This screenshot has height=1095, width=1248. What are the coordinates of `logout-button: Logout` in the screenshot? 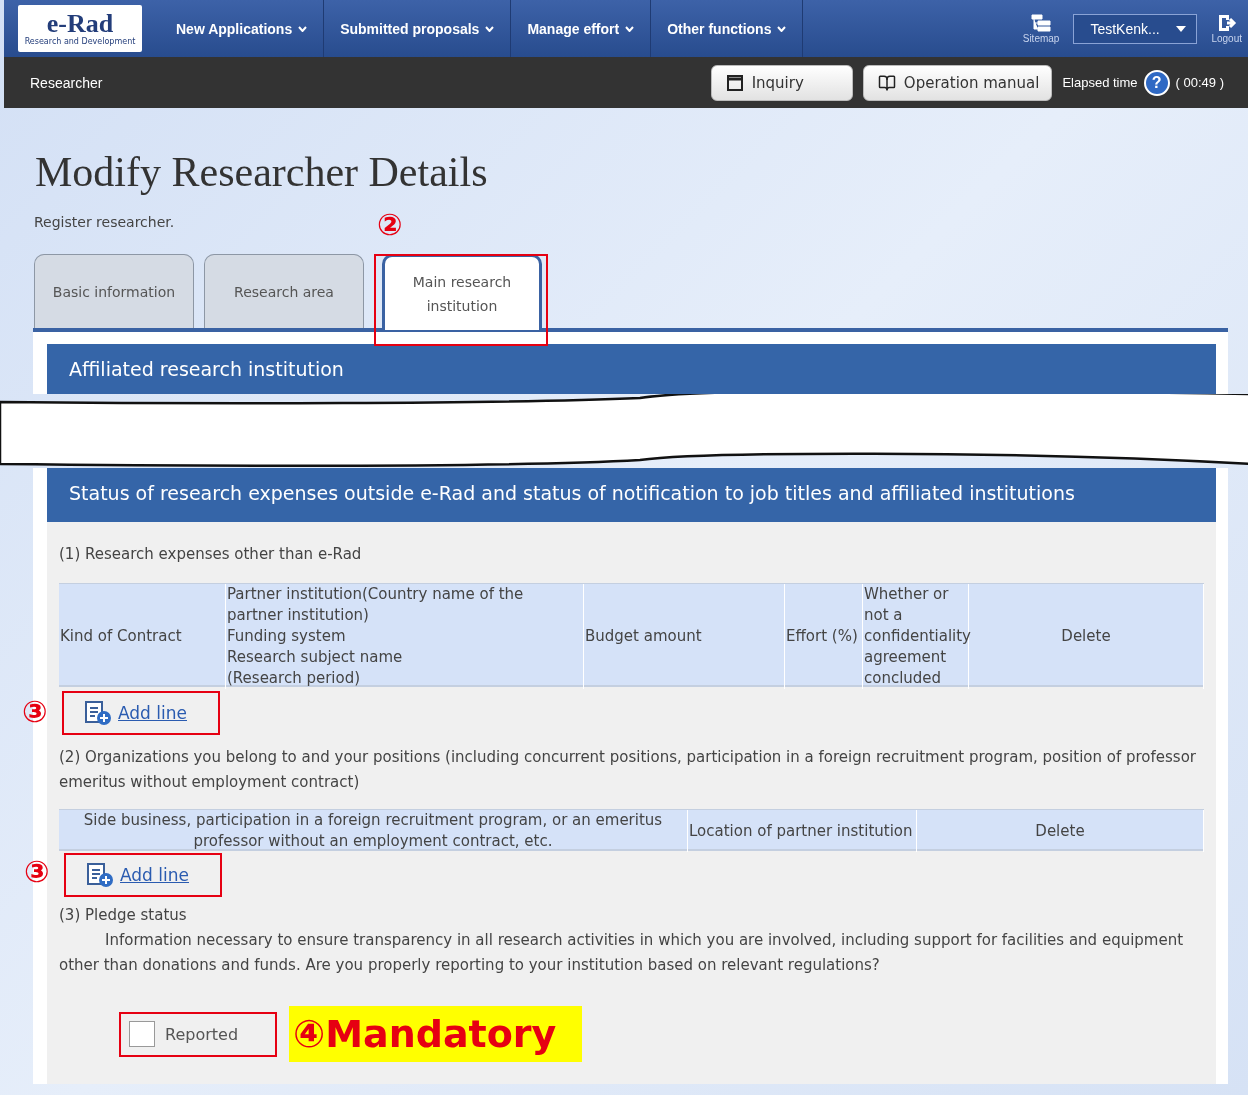 It's located at (1226, 28).